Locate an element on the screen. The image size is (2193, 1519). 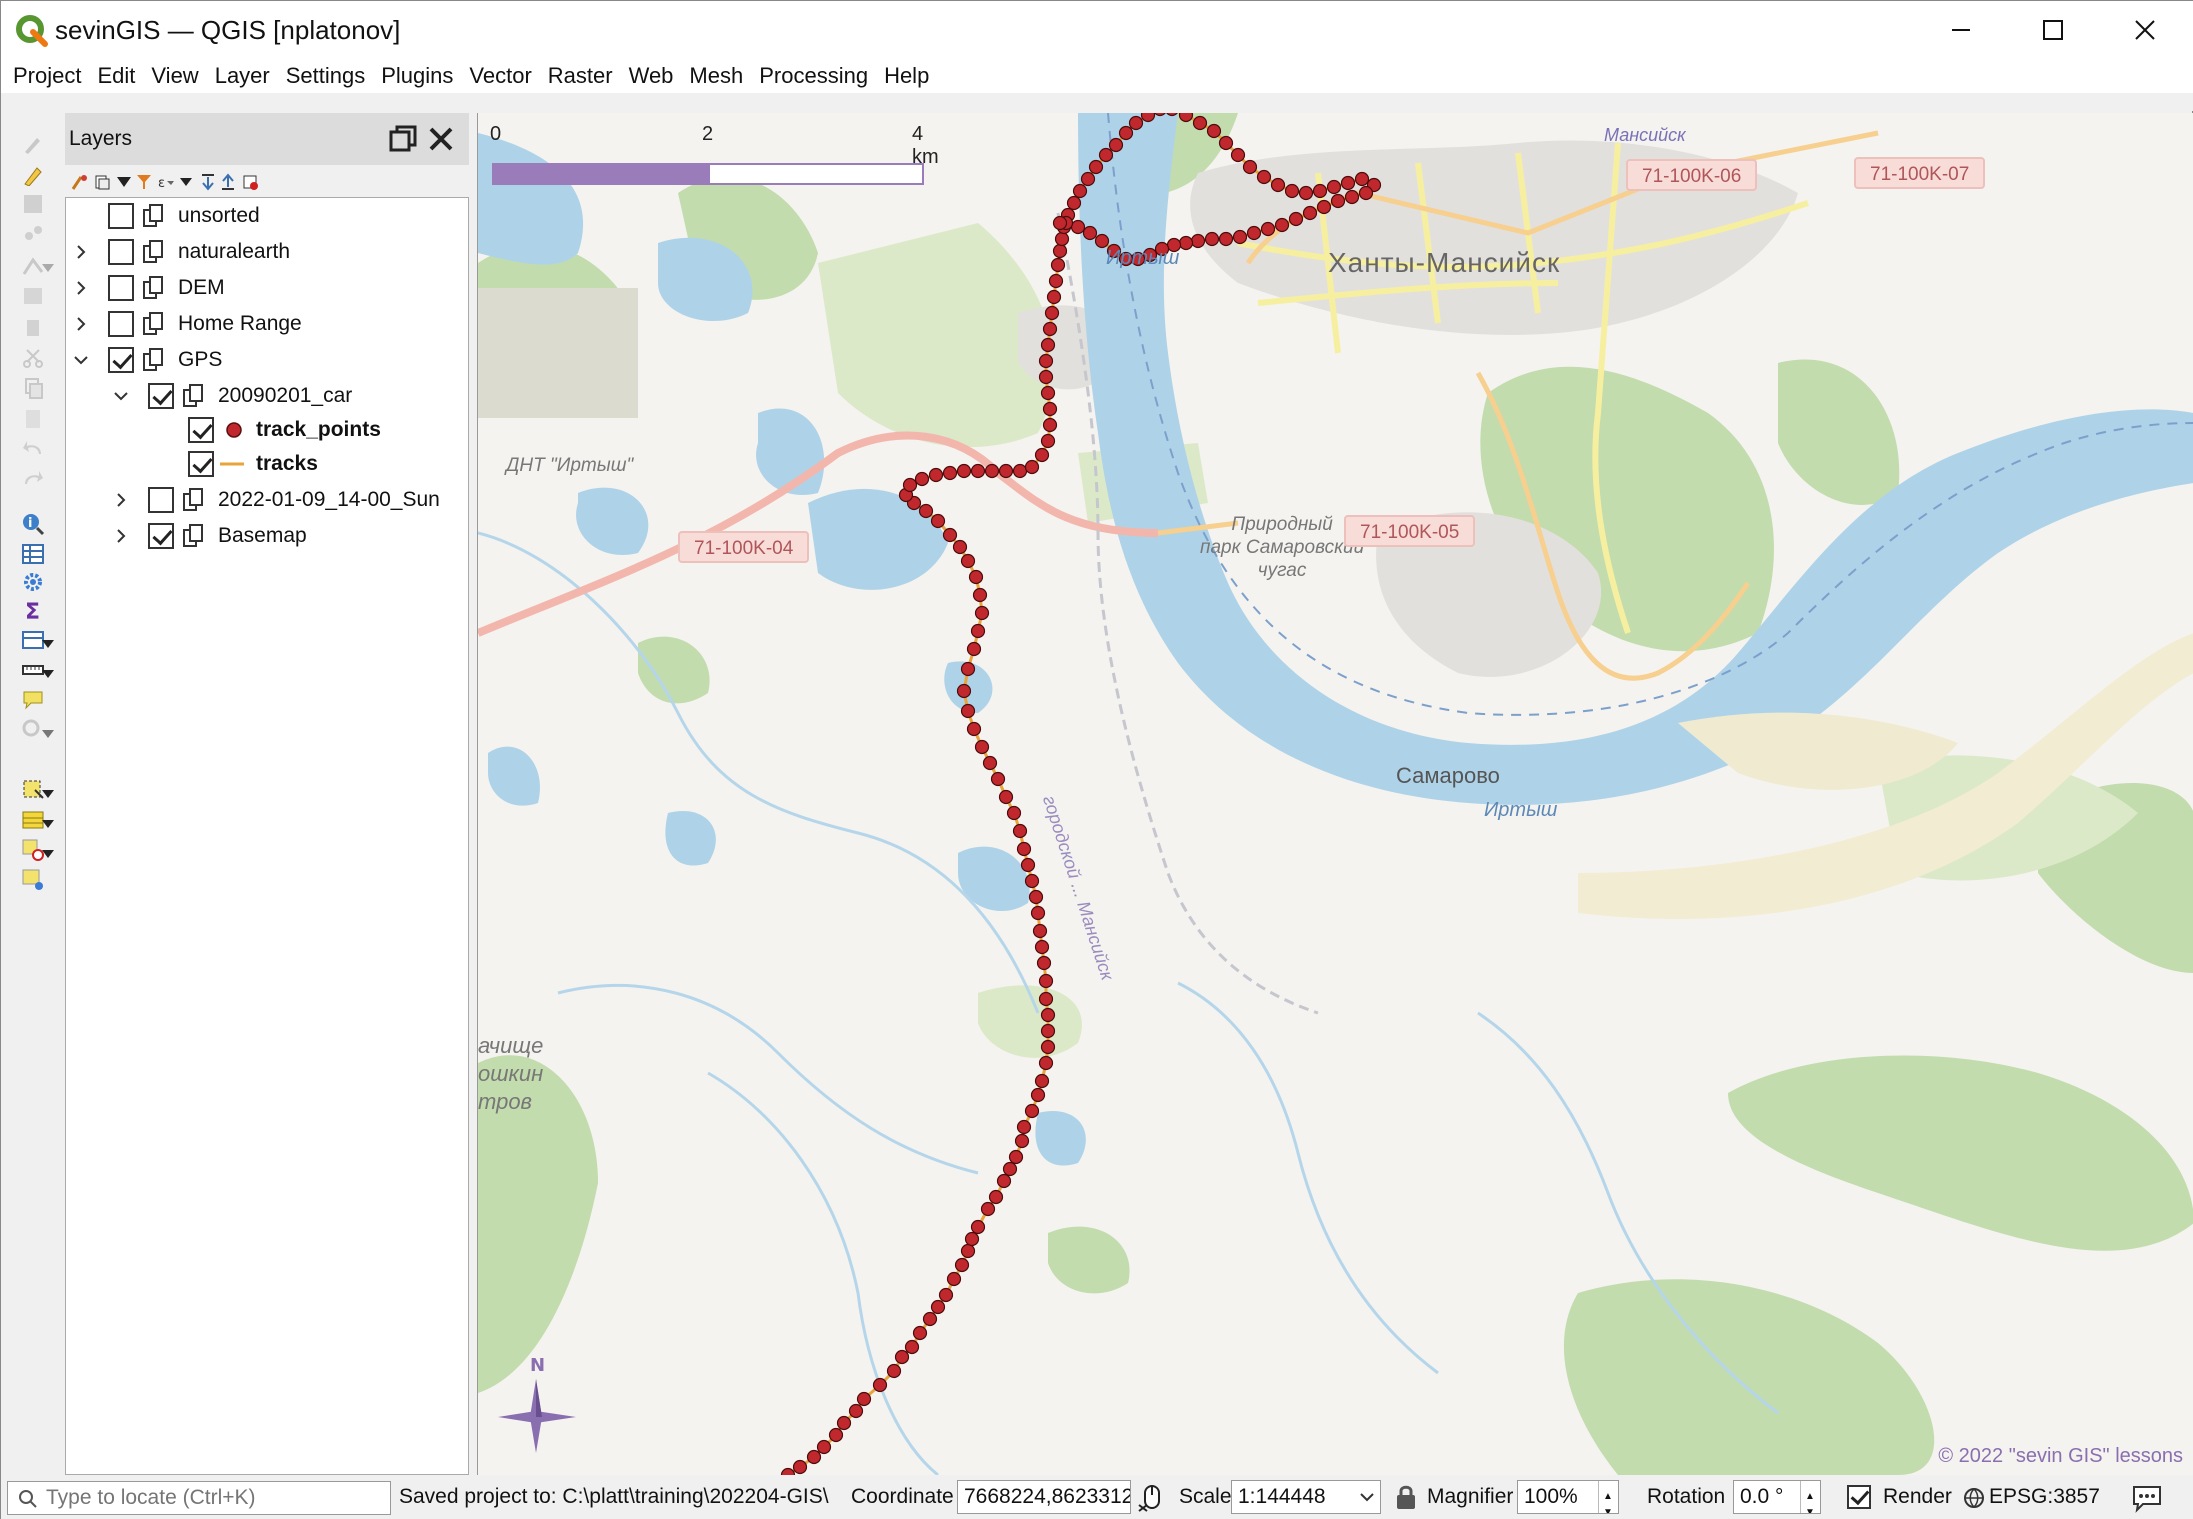
filter-by-expression-icon: ε is located at coordinates (166, 182).